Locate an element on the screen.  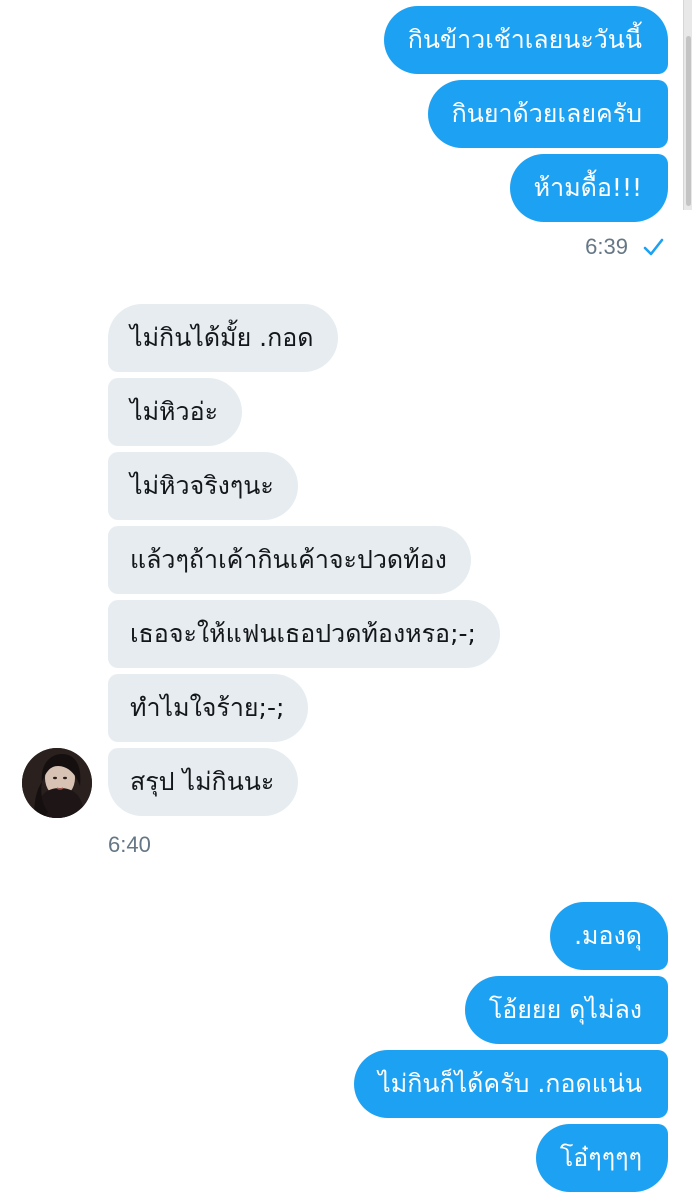
message-text: โอ้ยยย ดุไม่ลง is located at coordinates (565, 1009).